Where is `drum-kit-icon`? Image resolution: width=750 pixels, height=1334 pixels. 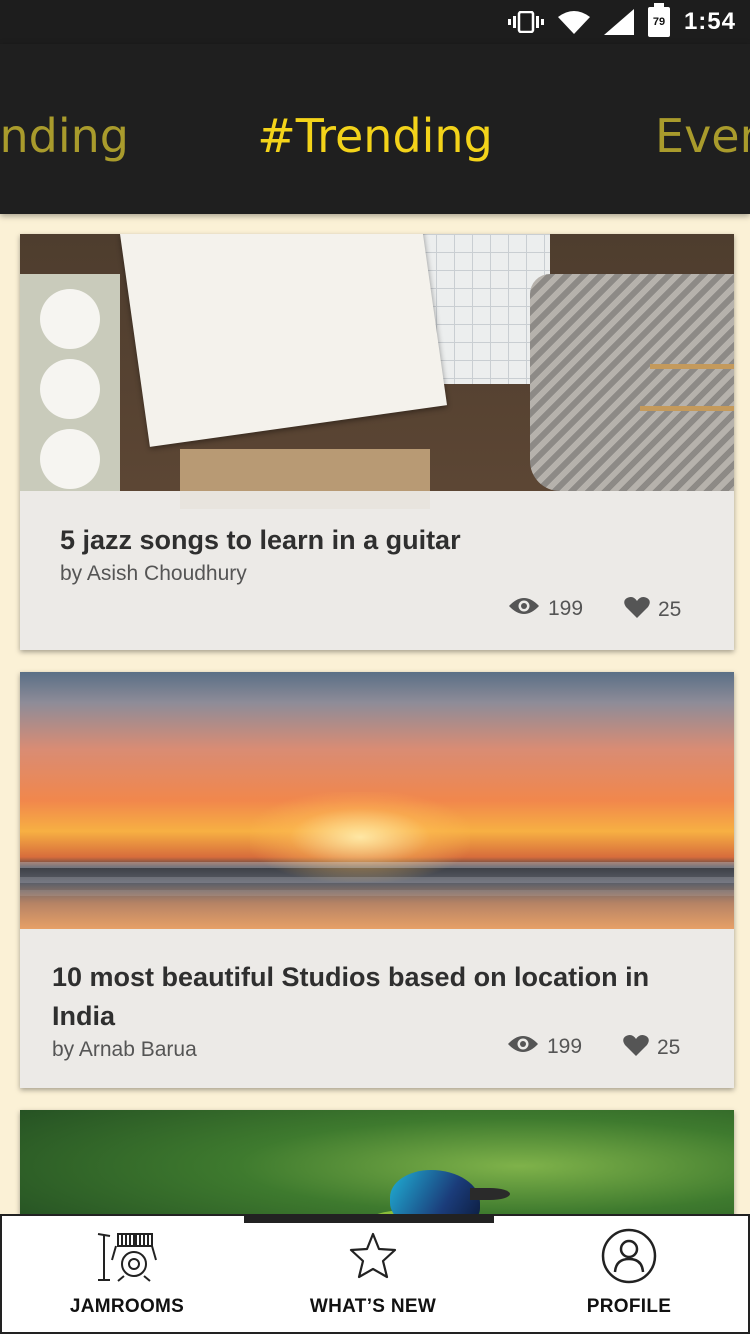 drum-kit-icon is located at coordinates (127, 1258).